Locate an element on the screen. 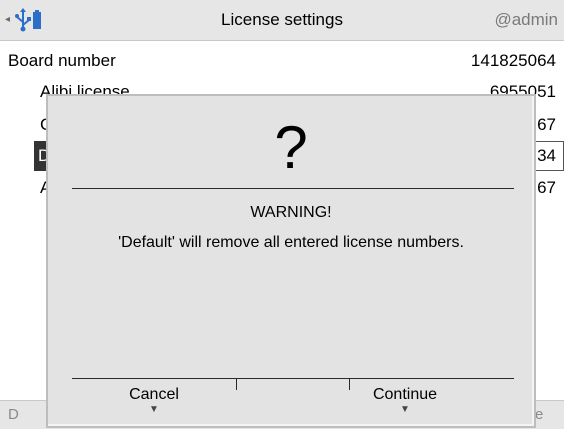 This screenshot has width=564, height=429. button-bar-divider is located at coordinates (293, 378).